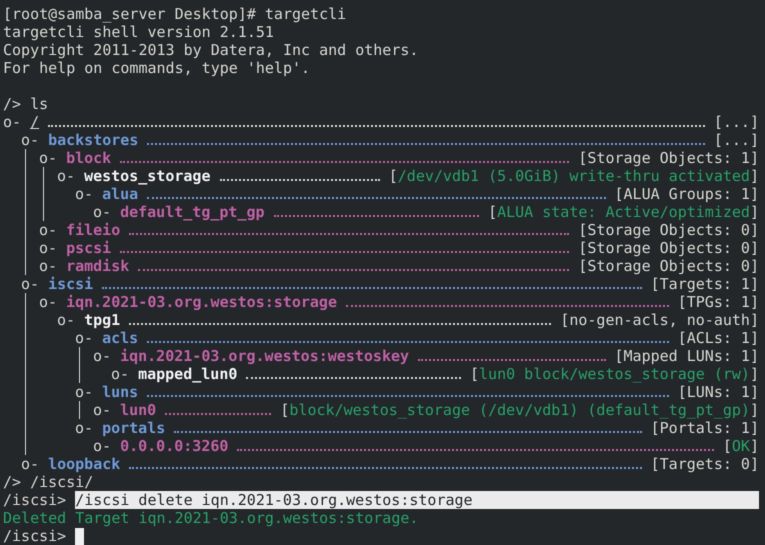  What do you see at coordinates (120, 338) in the screenshot?
I see `tree-node-name: acls` at bounding box center [120, 338].